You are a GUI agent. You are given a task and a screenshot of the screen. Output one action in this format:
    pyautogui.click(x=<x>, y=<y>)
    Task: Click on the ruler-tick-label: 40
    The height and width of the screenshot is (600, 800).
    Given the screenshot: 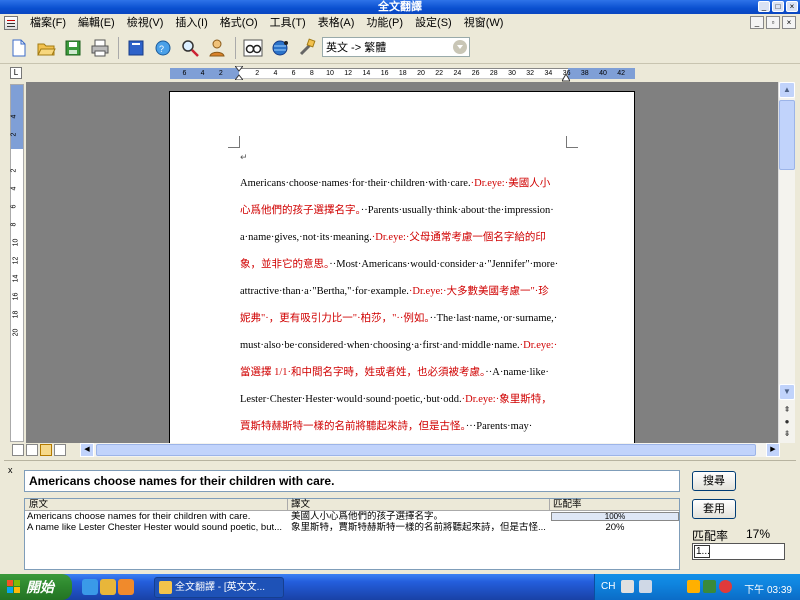 What is the action you would take?
    pyautogui.click(x=603, y=73)
    